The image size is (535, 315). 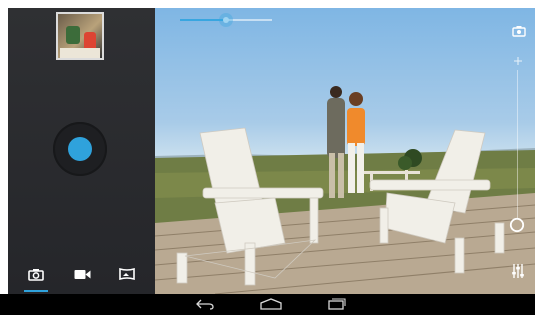 I want to click on recent-apps-icon, so click(x=337, y=304).